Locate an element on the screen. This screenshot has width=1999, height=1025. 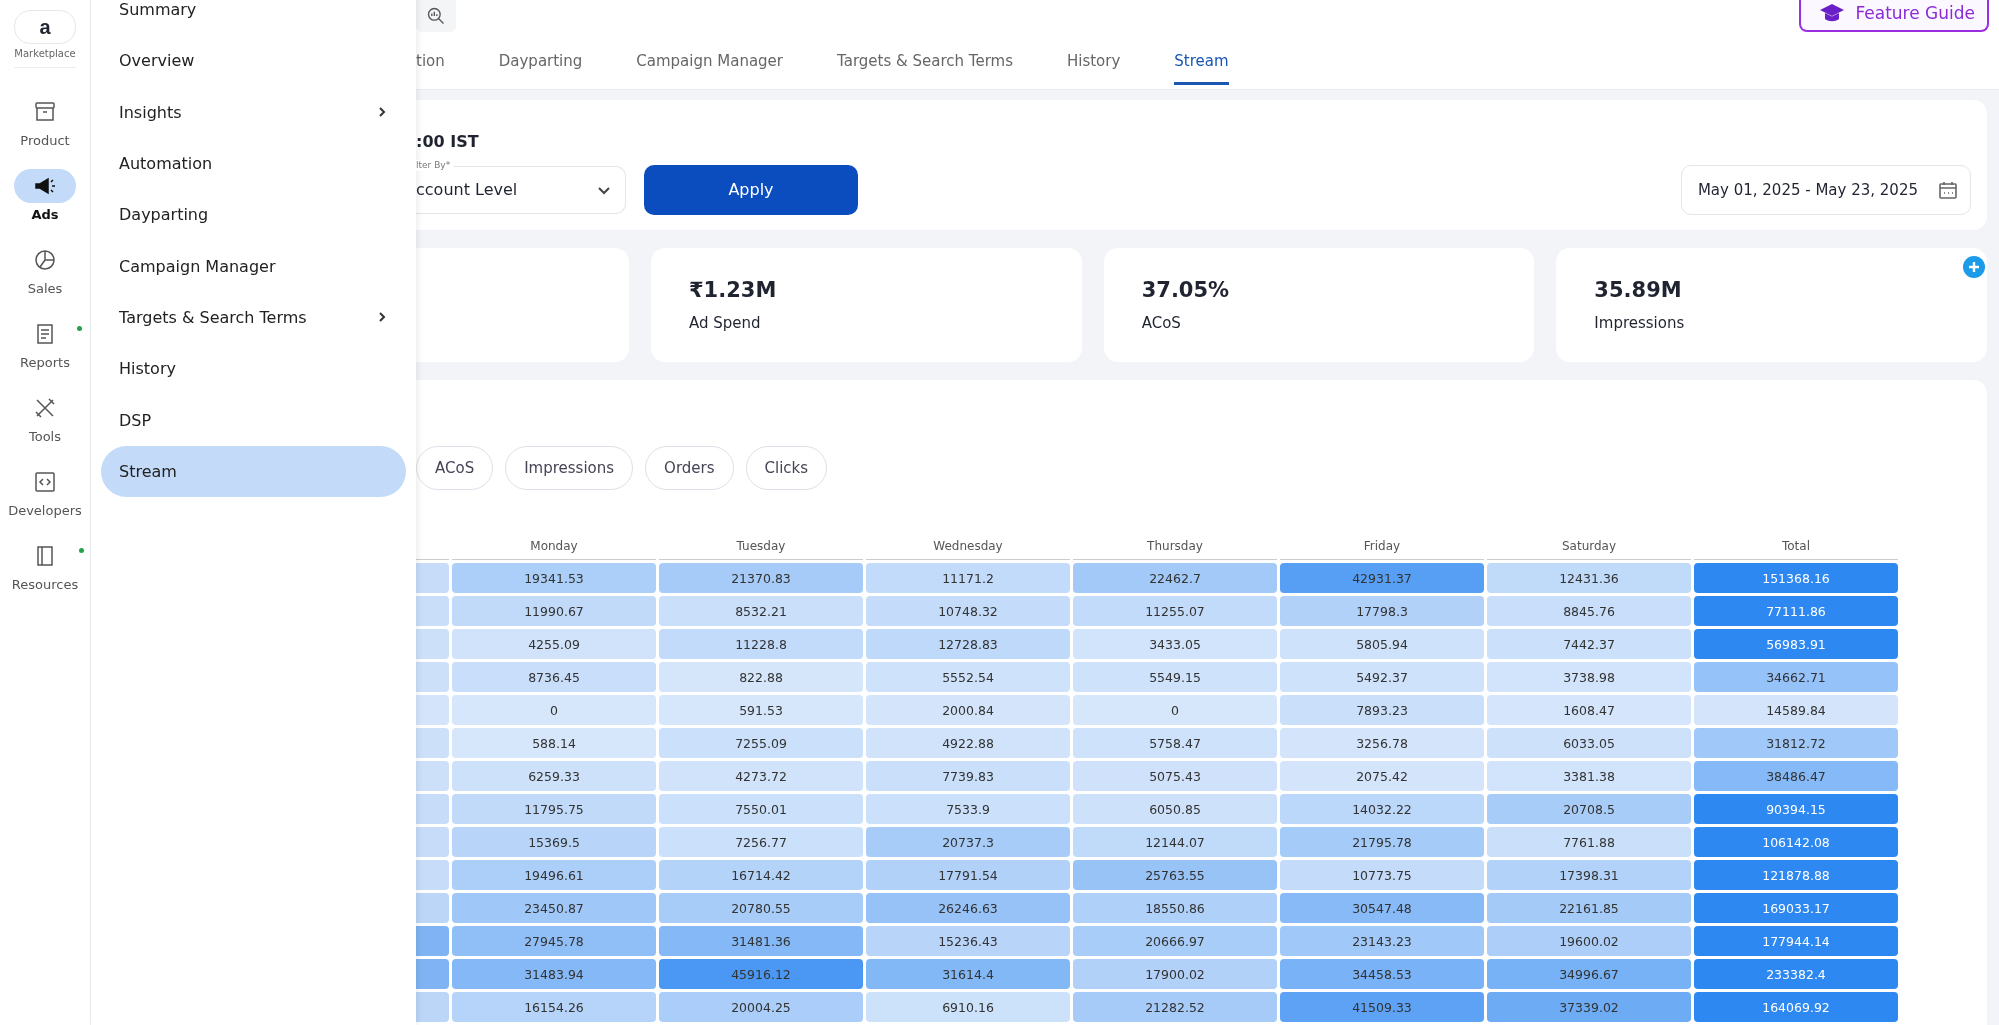
search-button is located at coordinates (436, 16).